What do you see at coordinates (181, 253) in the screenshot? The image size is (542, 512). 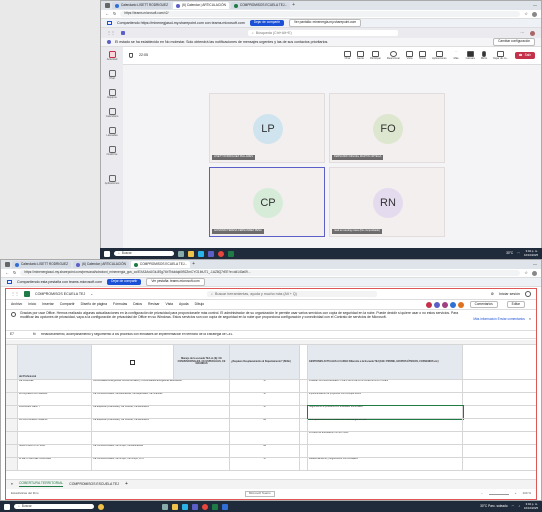 I see `taskview-icon` at bounding box center [181, 253].